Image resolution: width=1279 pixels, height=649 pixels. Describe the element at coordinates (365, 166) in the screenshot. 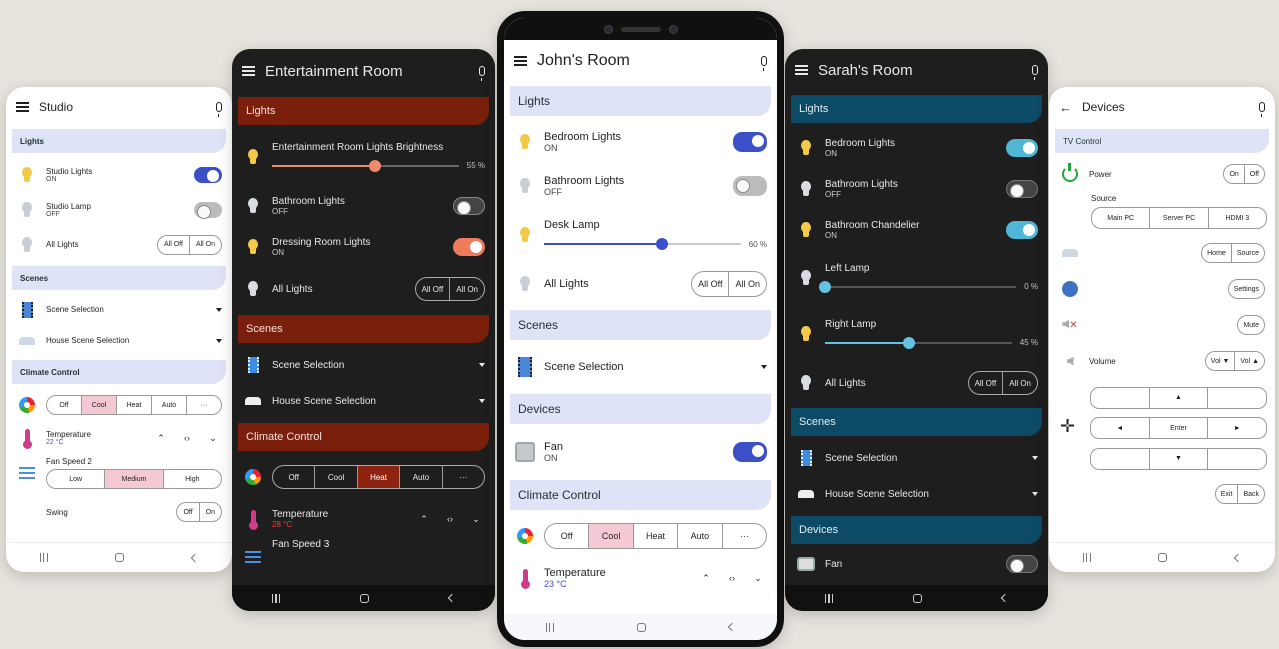

I see `brightness-slider` at that location.